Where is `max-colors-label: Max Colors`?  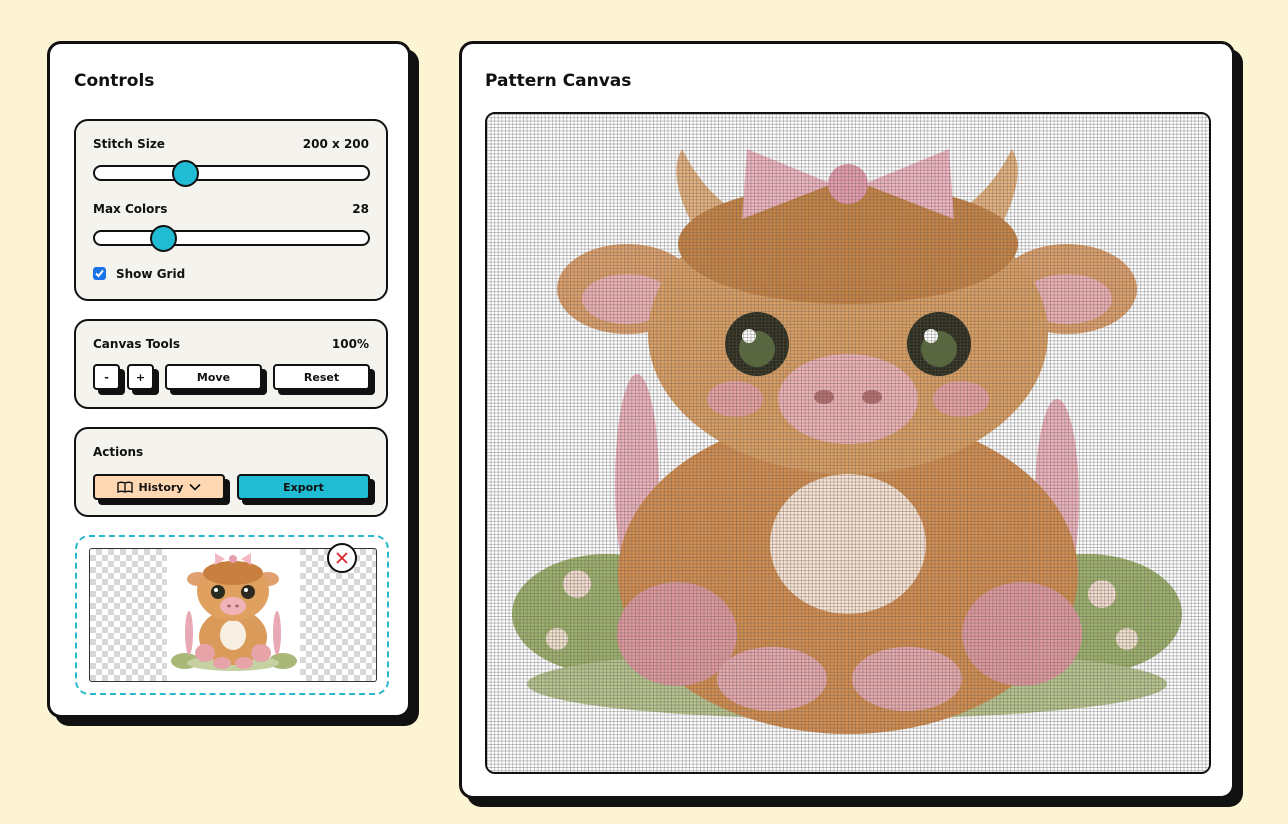
max-colors-label: Max Colors is located at coordinates (130, 209).